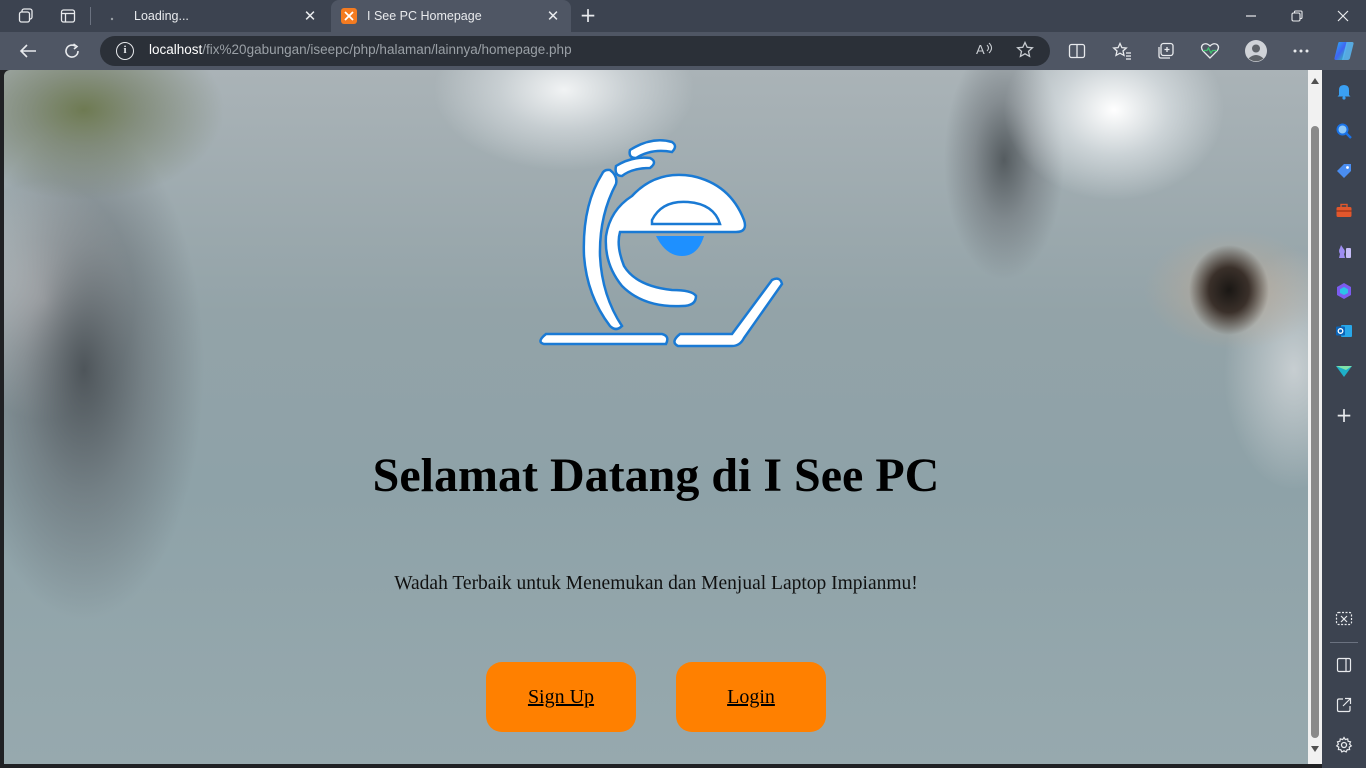 The height and width of the screenshot is (768, 1366). I want to click on page-scrollbar, so click(1315, 417).